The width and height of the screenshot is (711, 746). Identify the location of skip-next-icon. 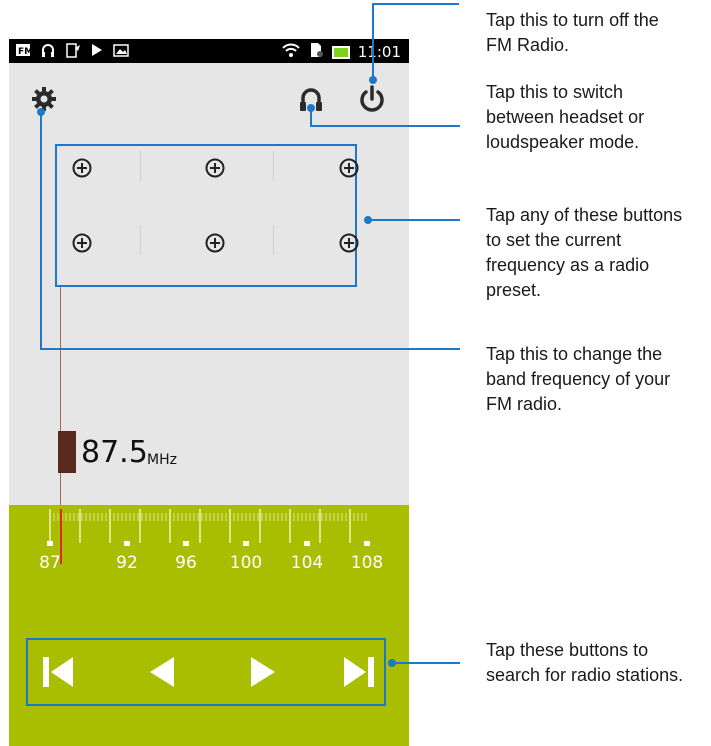
(359, 672).